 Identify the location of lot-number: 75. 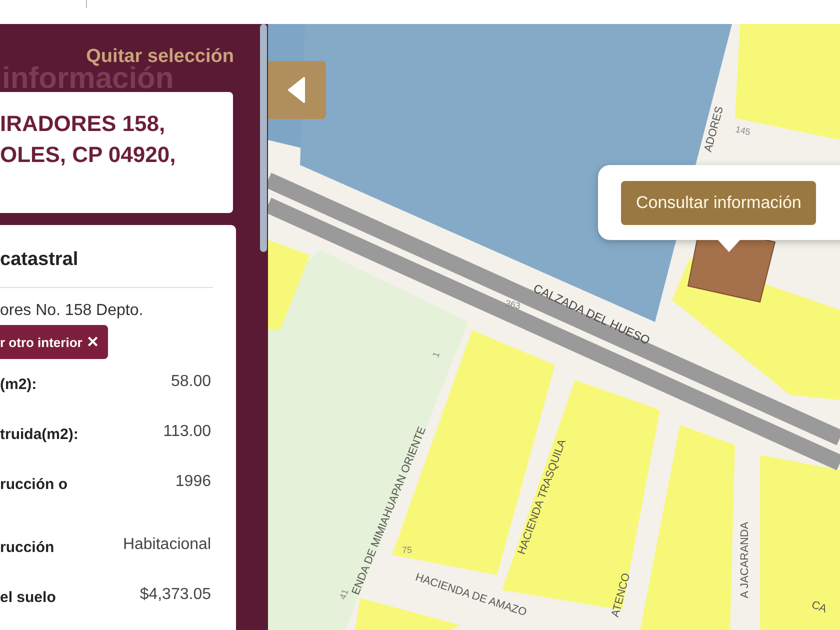
(407, 550).